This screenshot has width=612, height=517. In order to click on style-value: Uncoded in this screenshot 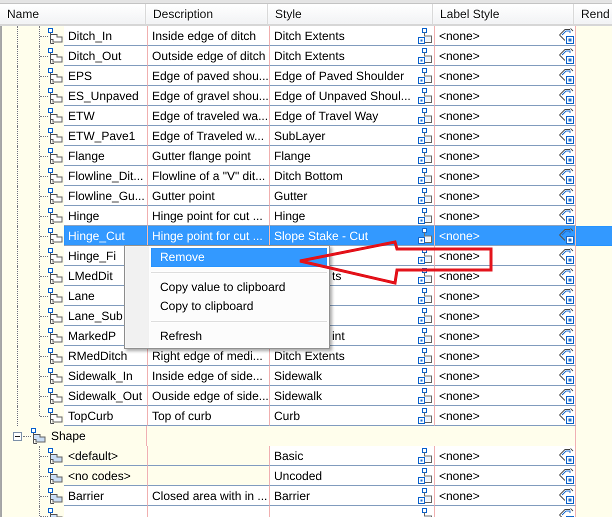, I will do `click(298, 475)`.